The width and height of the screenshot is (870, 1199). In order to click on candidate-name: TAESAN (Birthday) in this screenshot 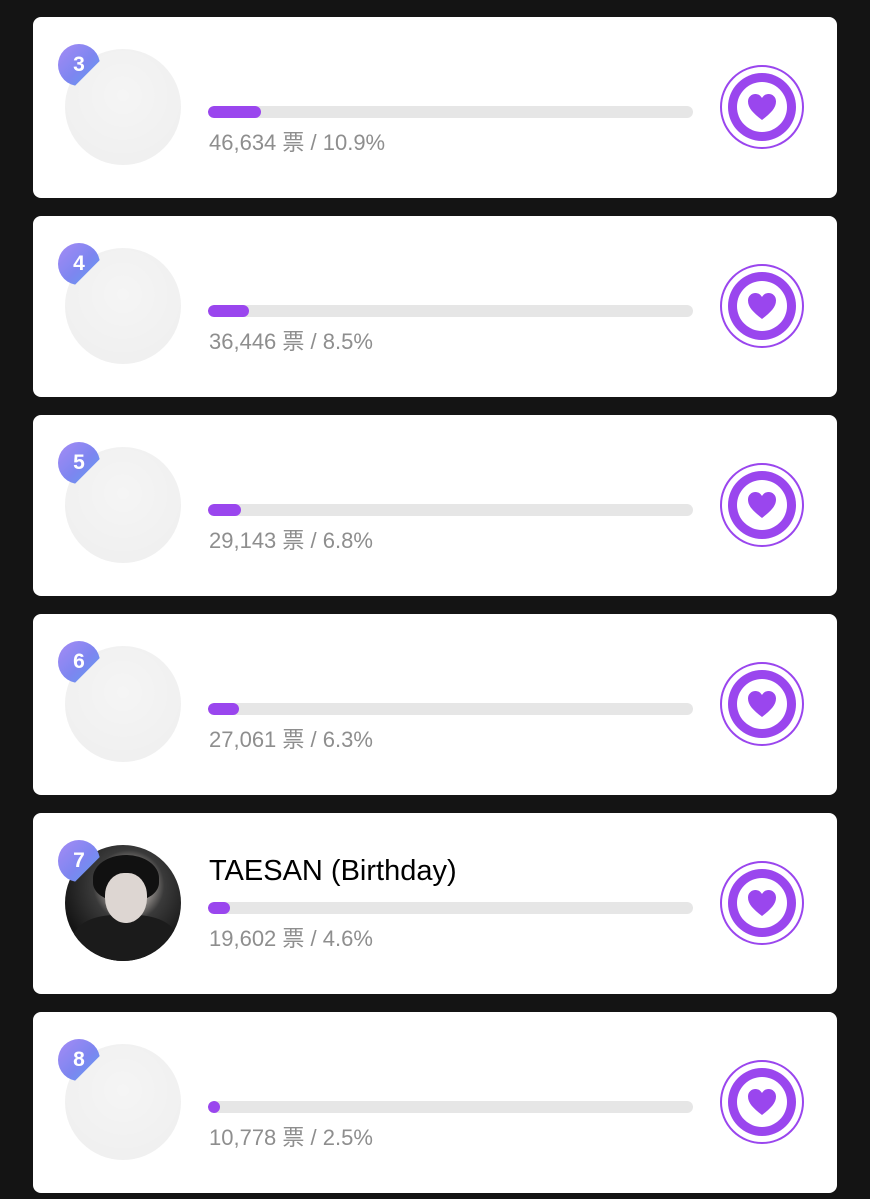, I will do `click(333, 871)`.